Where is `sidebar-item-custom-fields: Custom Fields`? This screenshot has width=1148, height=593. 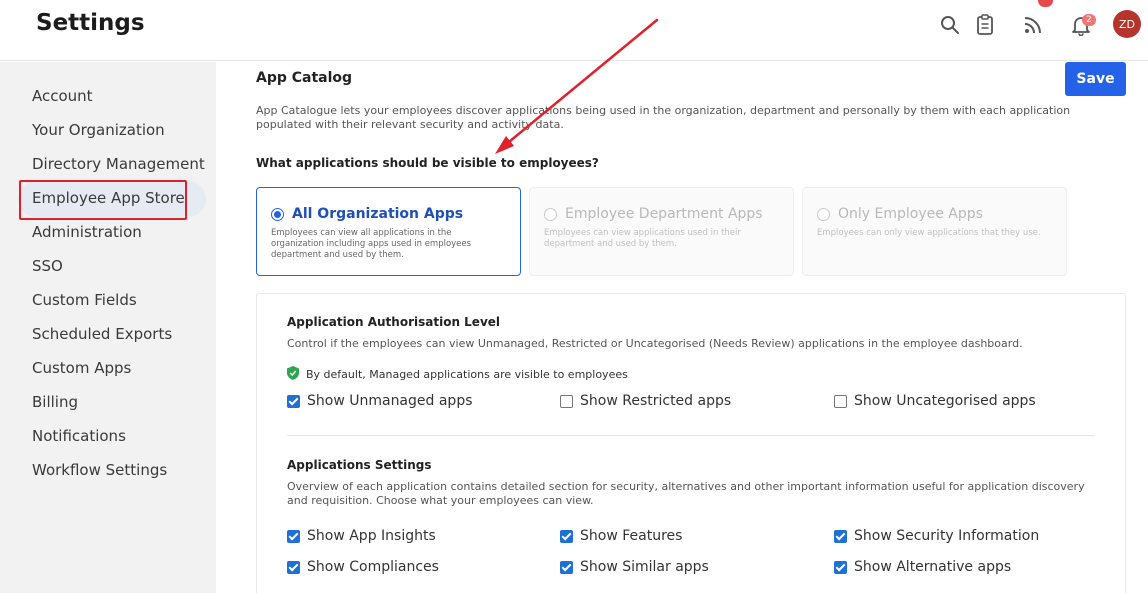
sidebar-item-custom-fields: Custom Fields is located at coordinates (84, 300).